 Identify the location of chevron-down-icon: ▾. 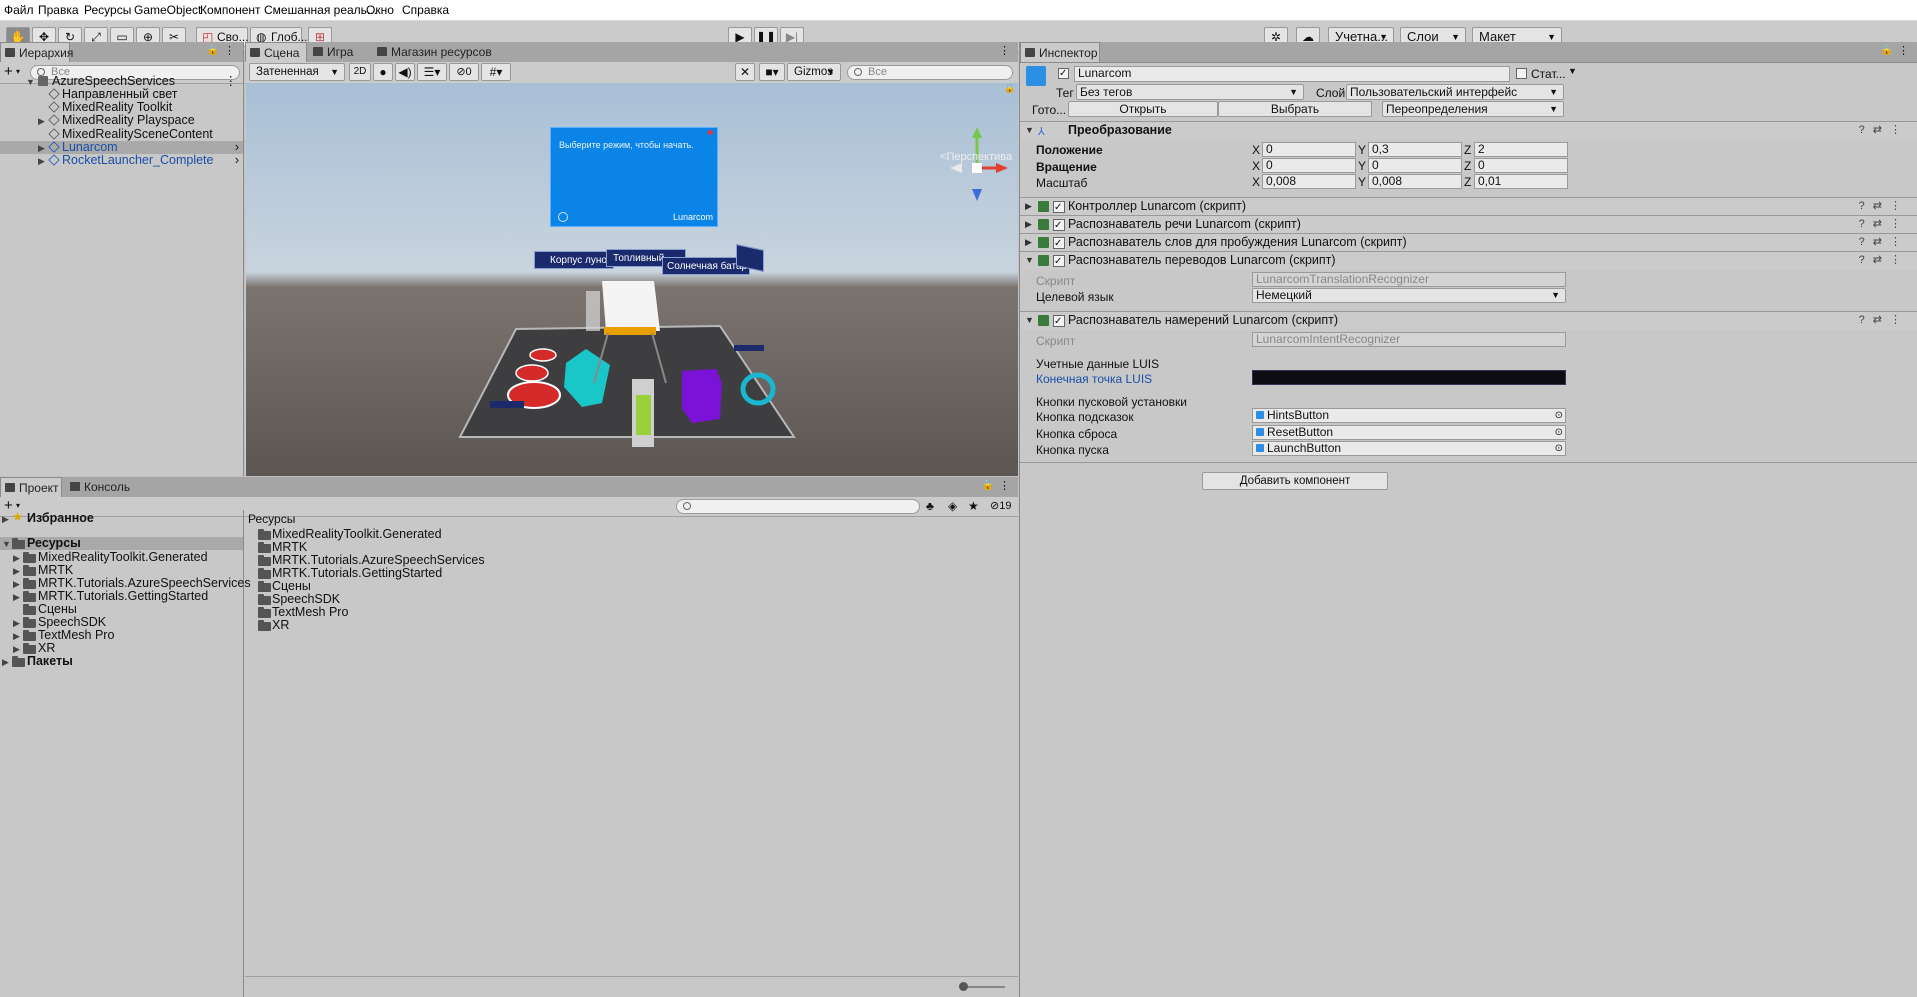
(18, 505).